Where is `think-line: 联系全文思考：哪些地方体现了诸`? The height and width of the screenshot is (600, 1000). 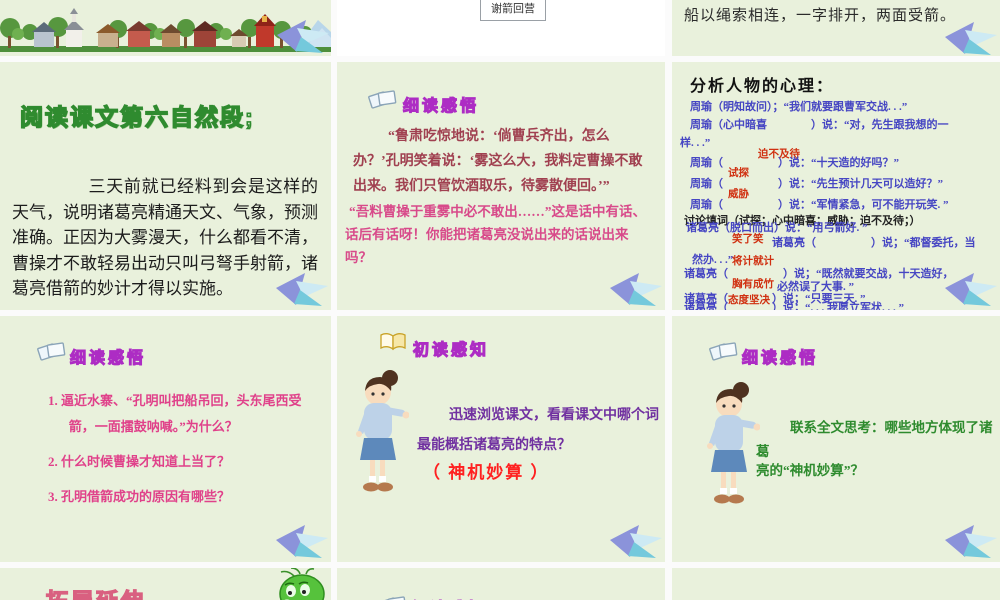
think-line: 联系全文思考：哪些地方体现了诸 is located at coordinates (891, 427).